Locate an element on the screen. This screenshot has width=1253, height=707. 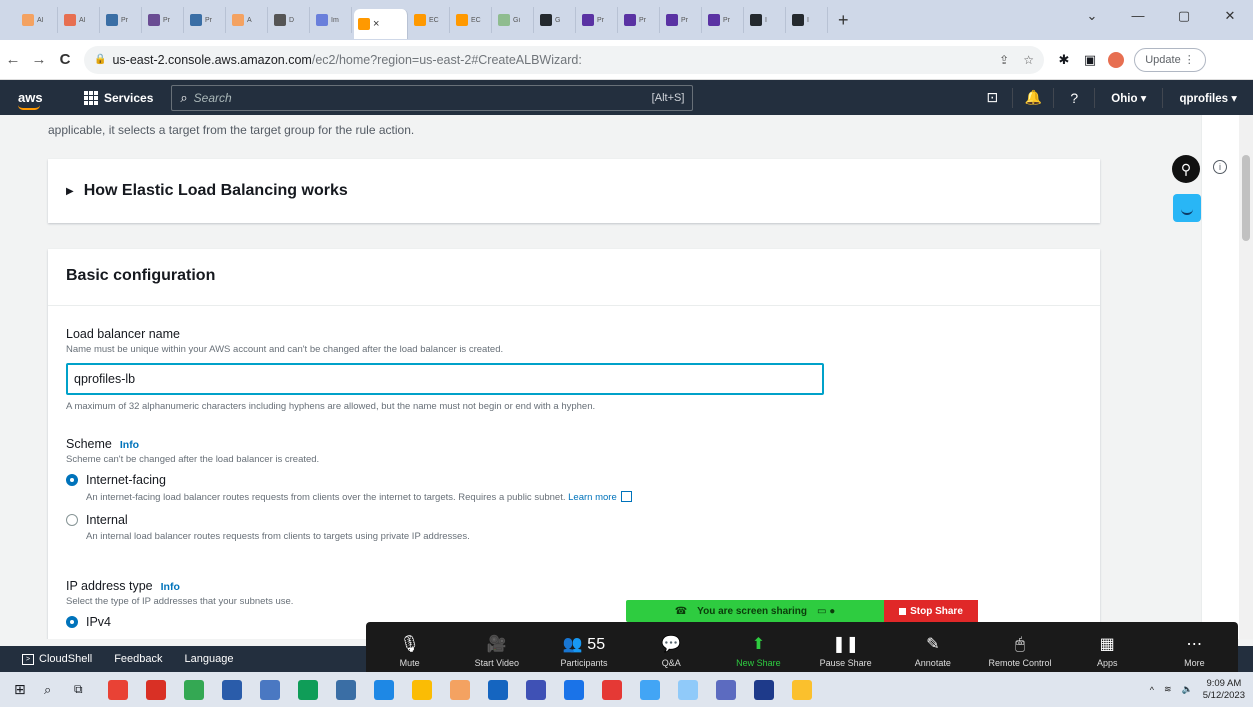
chat-widget-icon is located at coordinates (1187, 208).